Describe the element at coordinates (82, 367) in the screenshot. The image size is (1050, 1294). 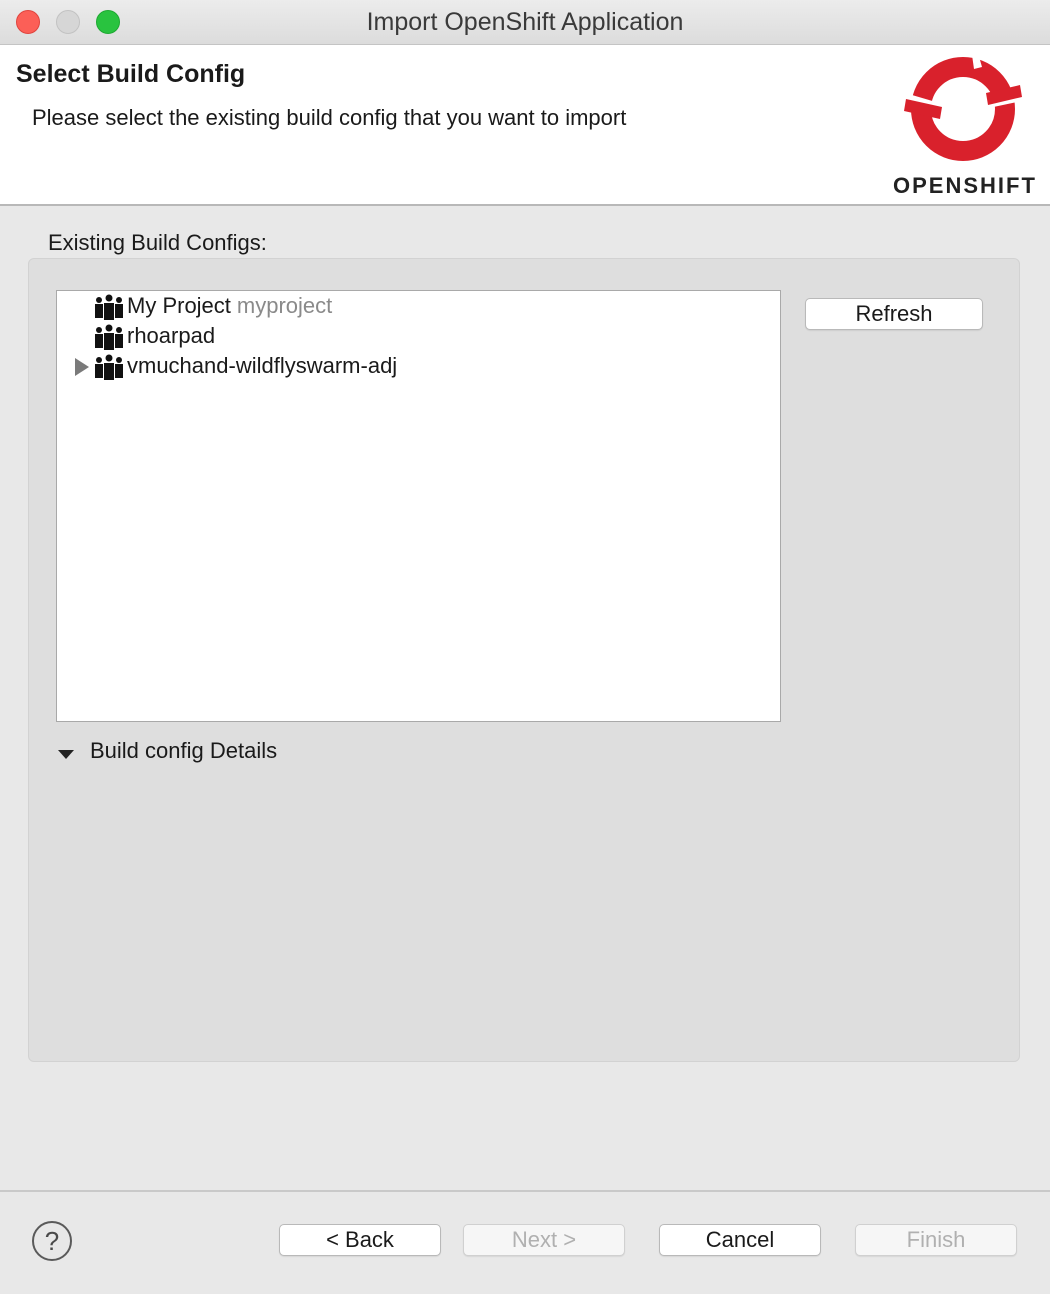
I see `expand-arrow-icon` at that location.